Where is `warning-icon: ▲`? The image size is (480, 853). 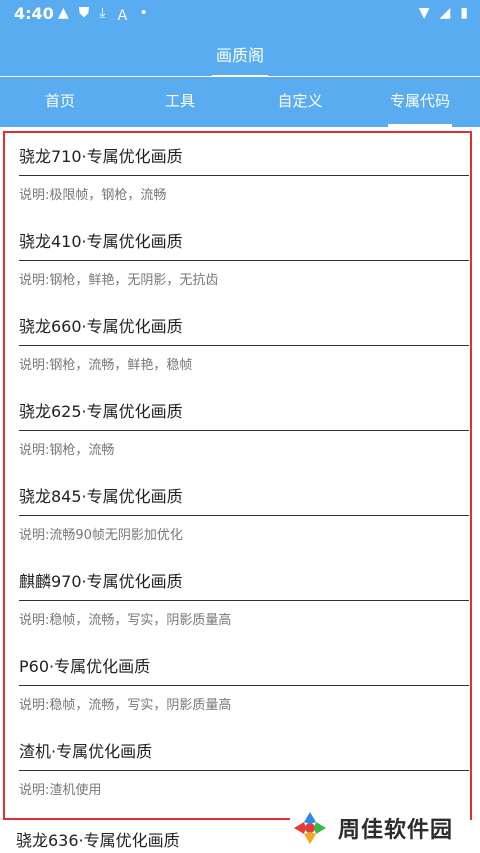 warning-icon: ▲ is located at coordinates (63, 13).